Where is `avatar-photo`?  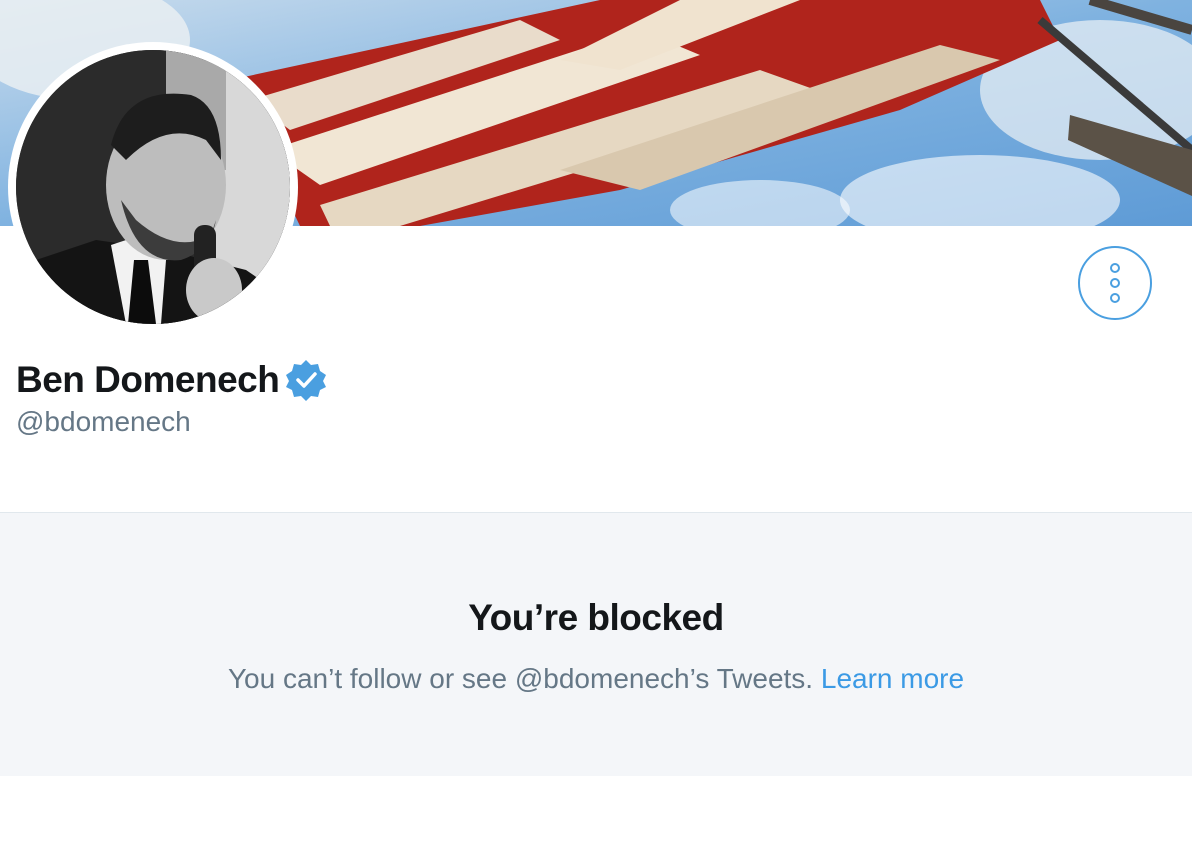
avatar-photo is located at coordinates (153, 187).